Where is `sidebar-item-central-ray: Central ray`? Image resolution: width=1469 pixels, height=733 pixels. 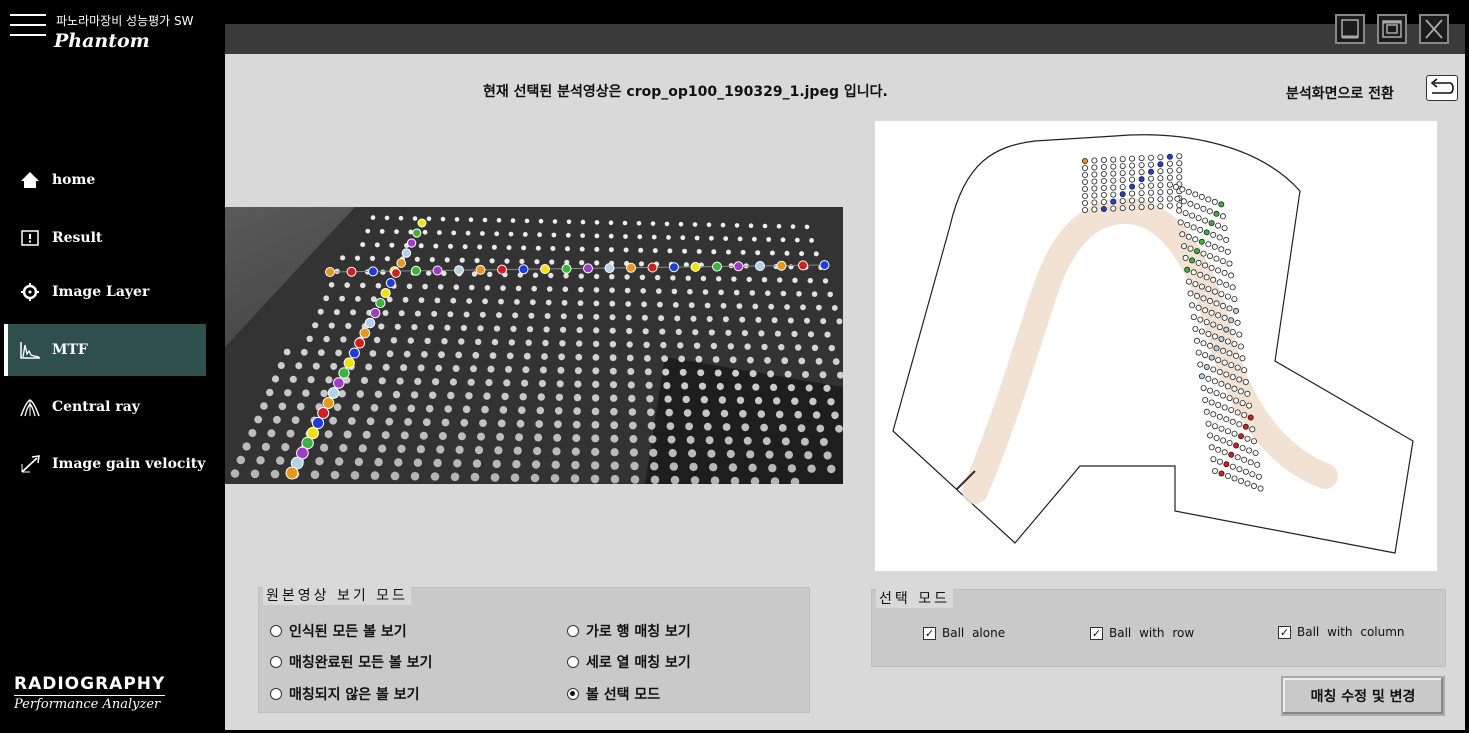 sidebar-item-central-ray: Central ray is located at coordinates (105, 407).